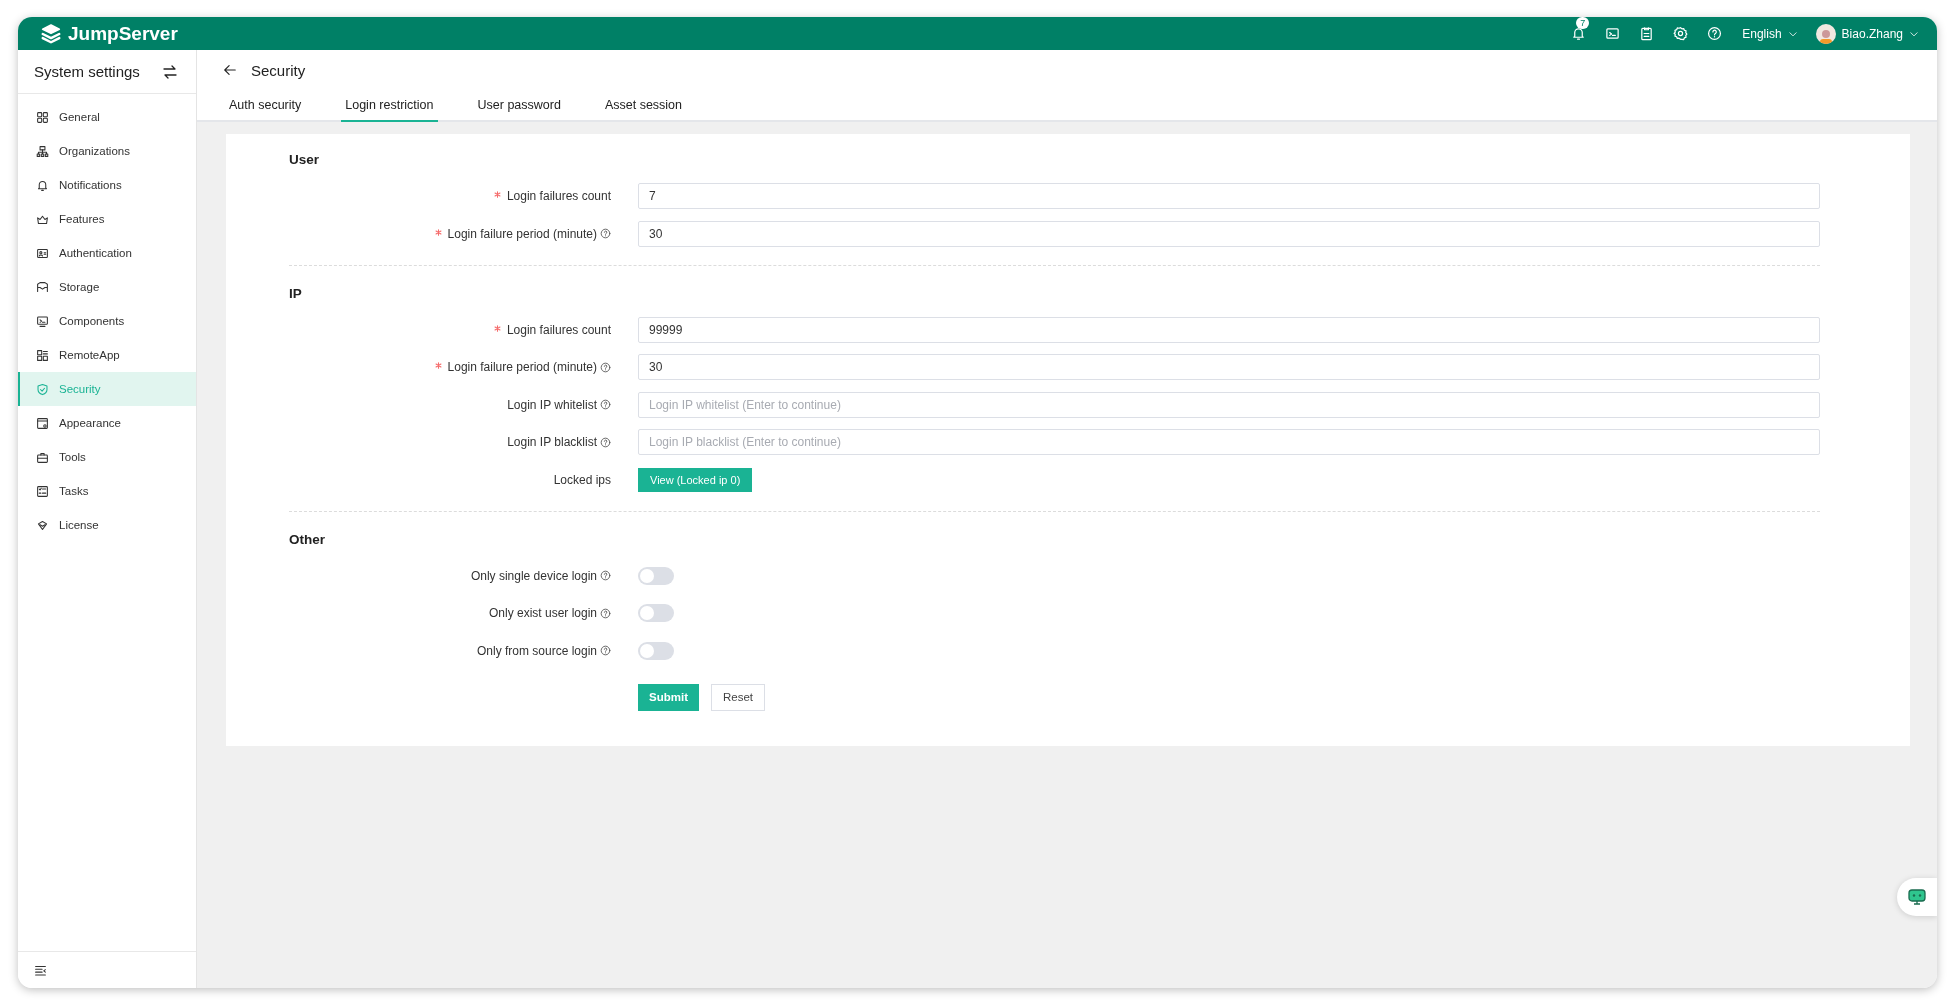  What do you see at coordinates (1681, 33) in the screenshot?
I see `settings-icon` at bounding box center [1681, 33].